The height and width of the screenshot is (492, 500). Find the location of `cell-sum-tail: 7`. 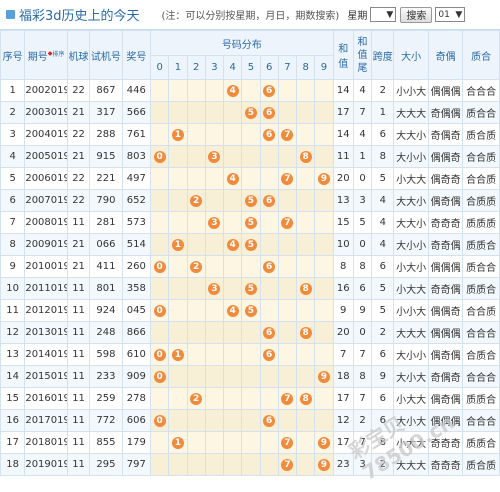

cell-sum-tail: 7 is located at coordinates (362, 442).